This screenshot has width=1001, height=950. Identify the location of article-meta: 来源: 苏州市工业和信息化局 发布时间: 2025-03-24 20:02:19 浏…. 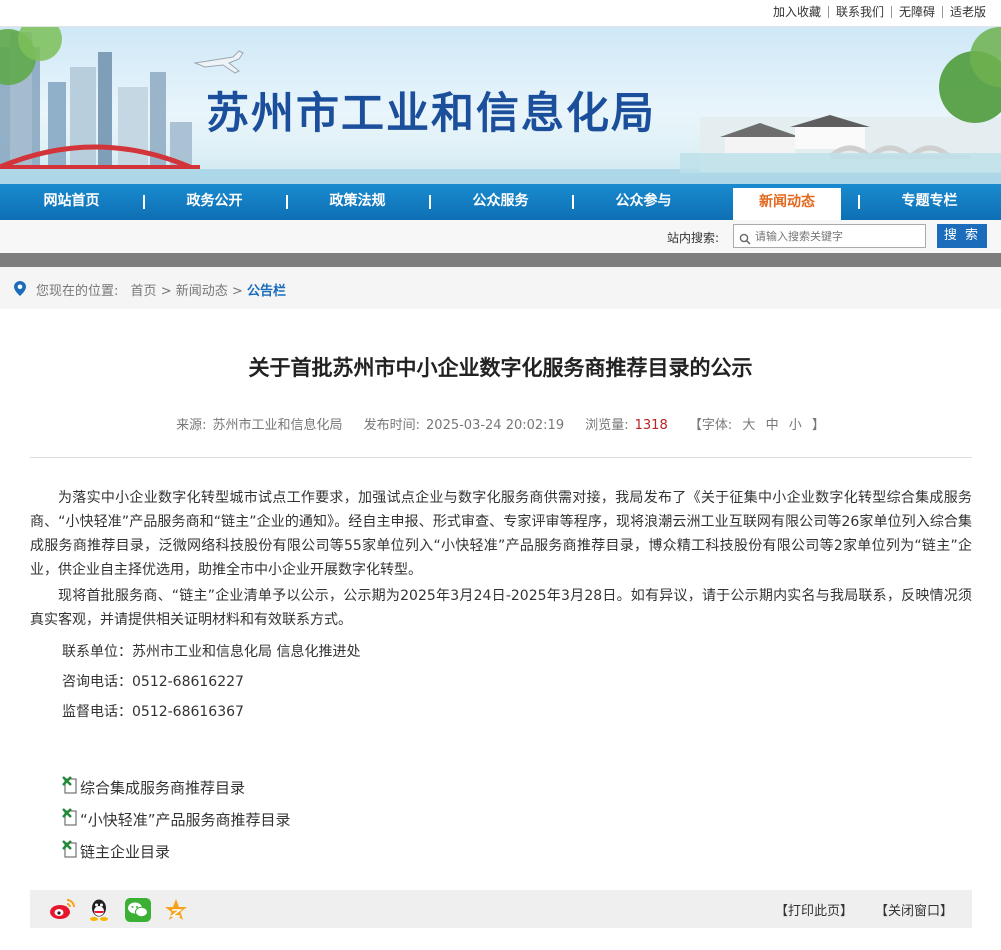
(500, 423).